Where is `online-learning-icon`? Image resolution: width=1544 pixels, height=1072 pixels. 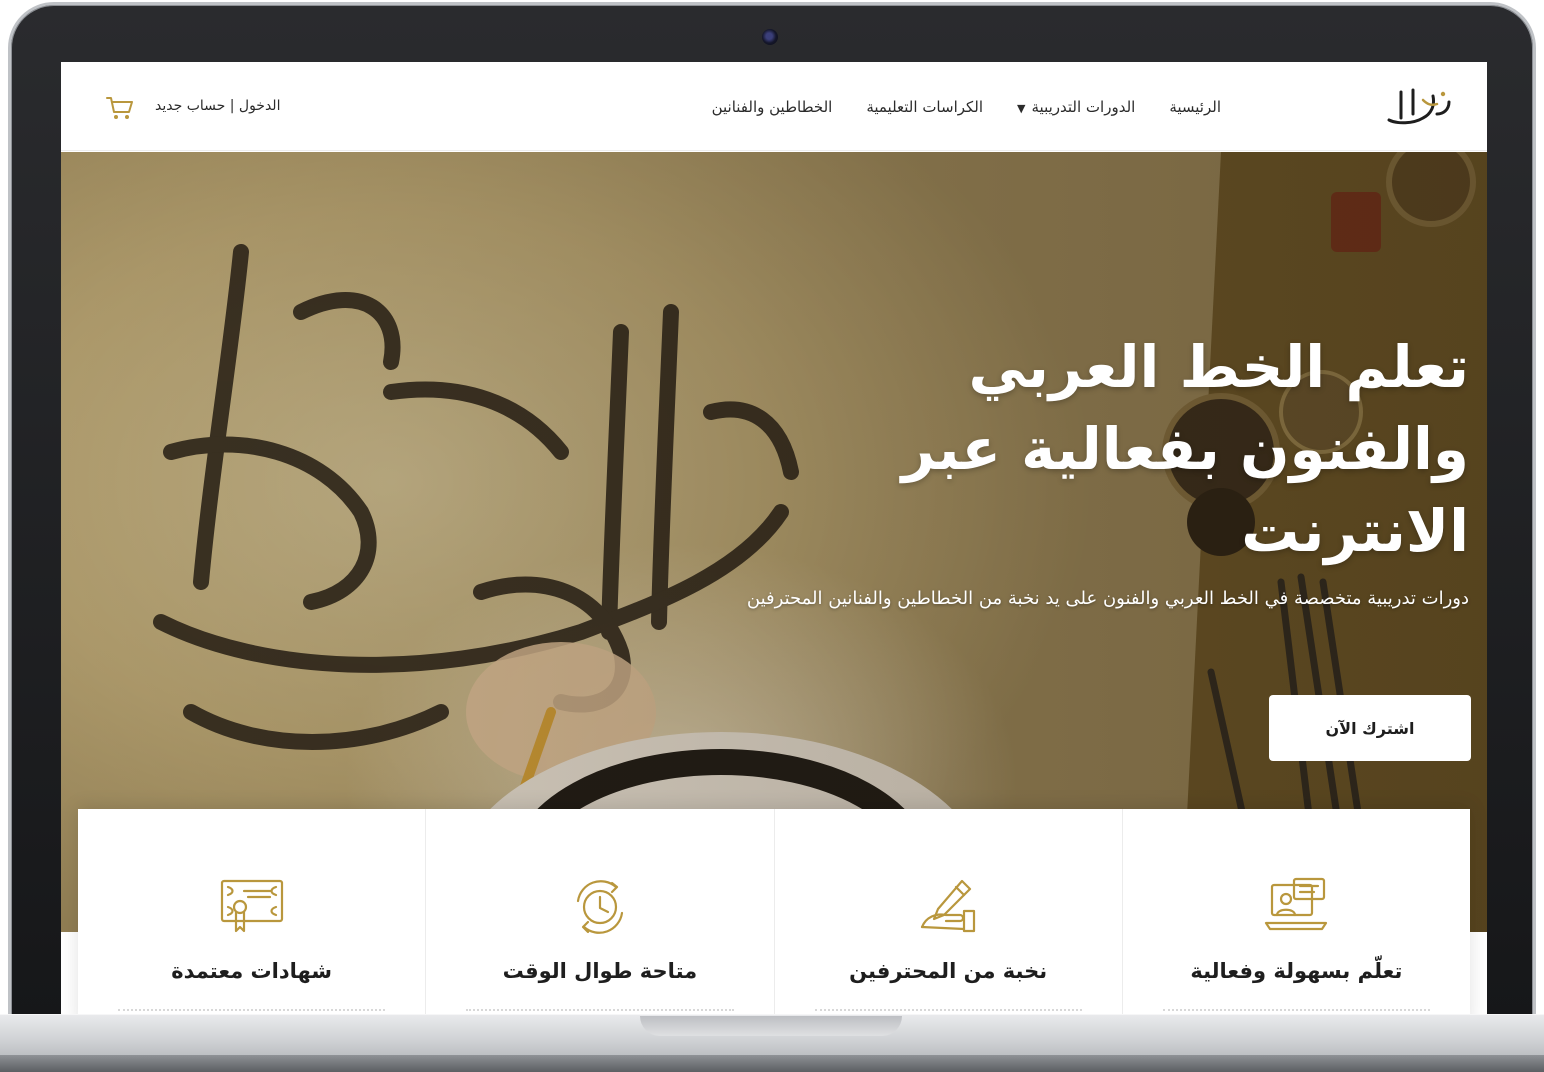 online-learning-icon is located at coordinates (1296, 904).